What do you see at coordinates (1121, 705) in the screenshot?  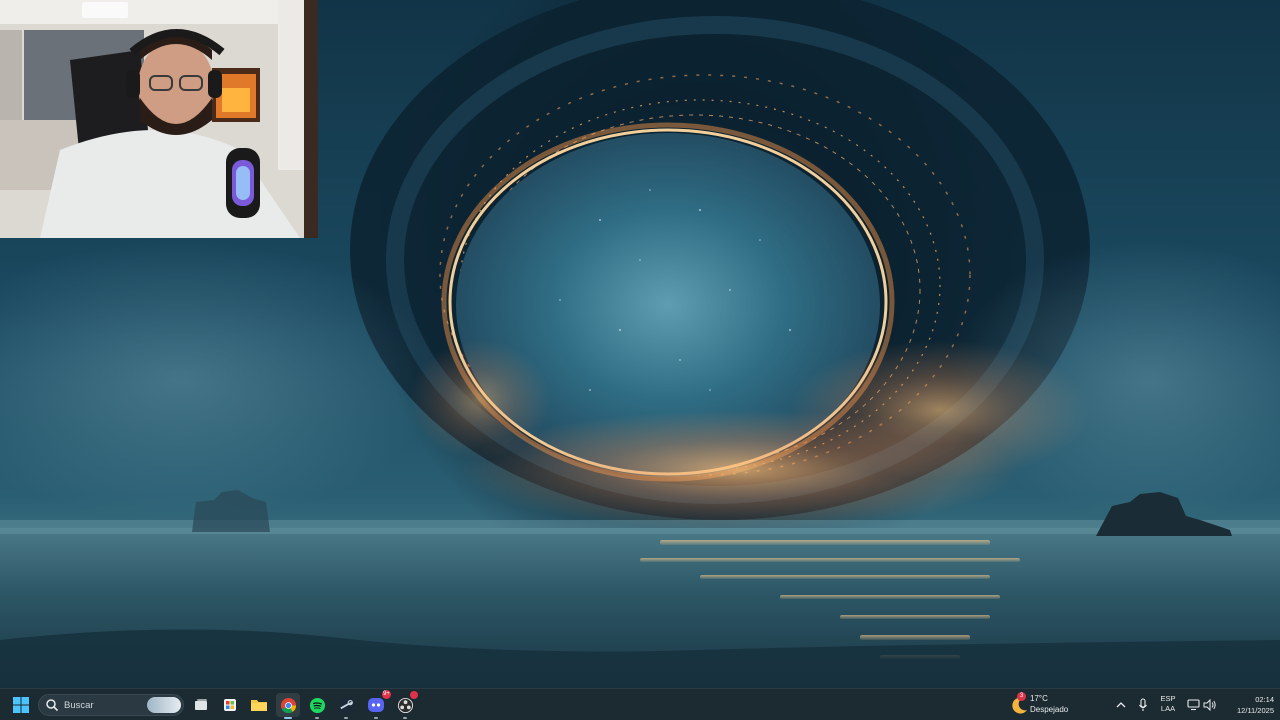 I see `chevron-up-icon` at bounding box center [1121, 705].